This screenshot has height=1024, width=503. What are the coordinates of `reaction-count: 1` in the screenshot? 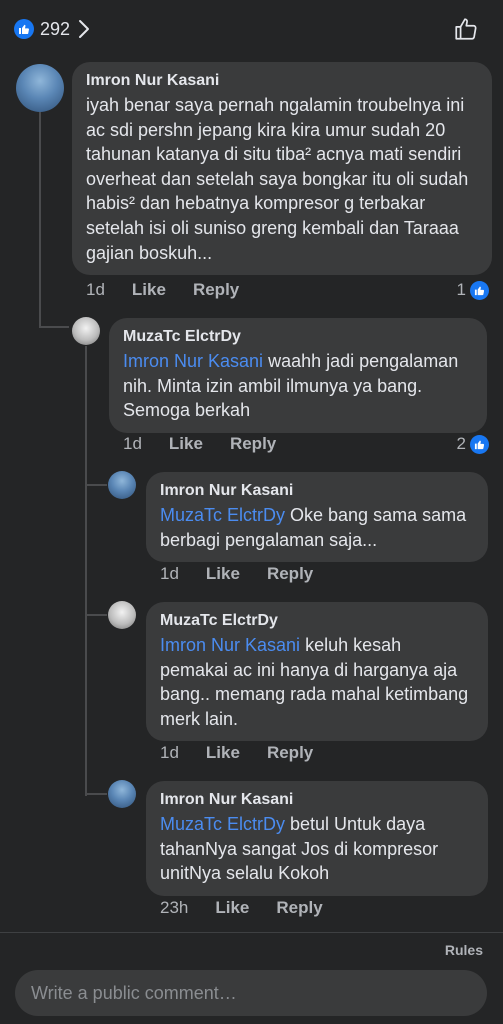 It's located at (461, 289).